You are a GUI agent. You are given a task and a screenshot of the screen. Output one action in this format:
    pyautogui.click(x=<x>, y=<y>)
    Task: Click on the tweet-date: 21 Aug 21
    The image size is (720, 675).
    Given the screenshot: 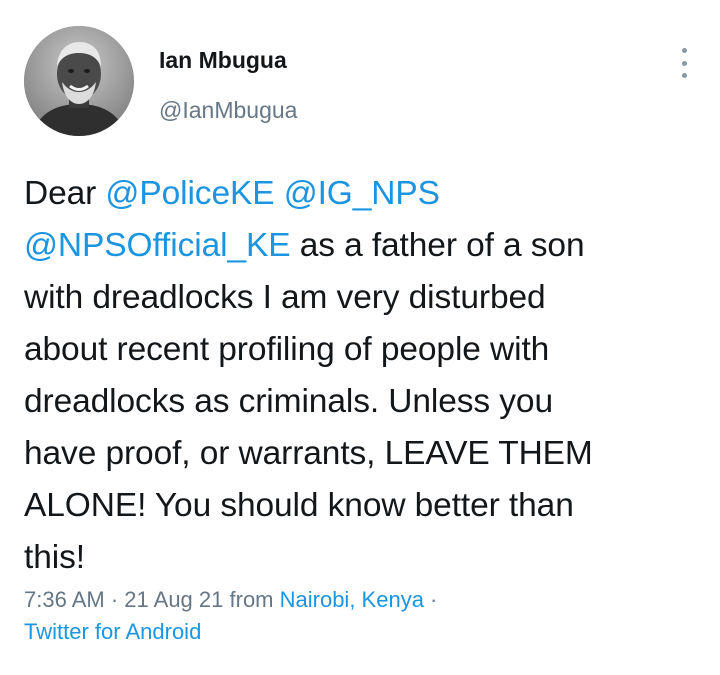 What is the action you would take?
    pyautogui.click(x=173, y=599)
    